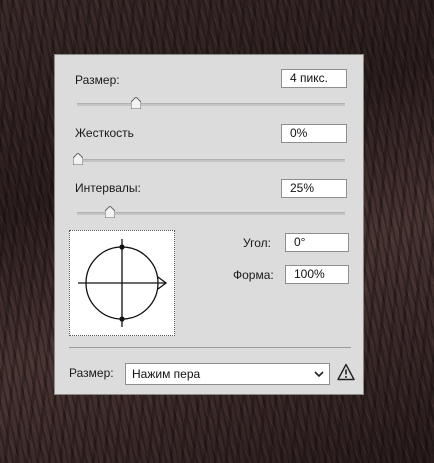 The height and width of the screenshot is (463, 434). I want to click on hardness-field: 0%, so click(314, 133).